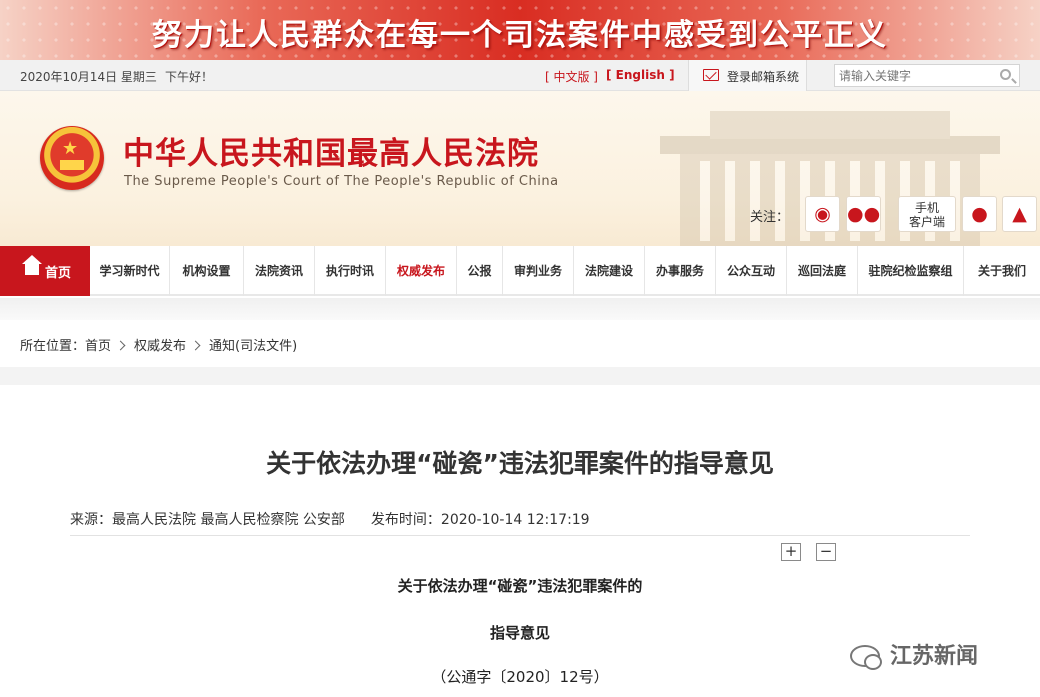 This screenshot has height=697, width=1040. I want to click on wechat-button: ●●, so click(863, 214).